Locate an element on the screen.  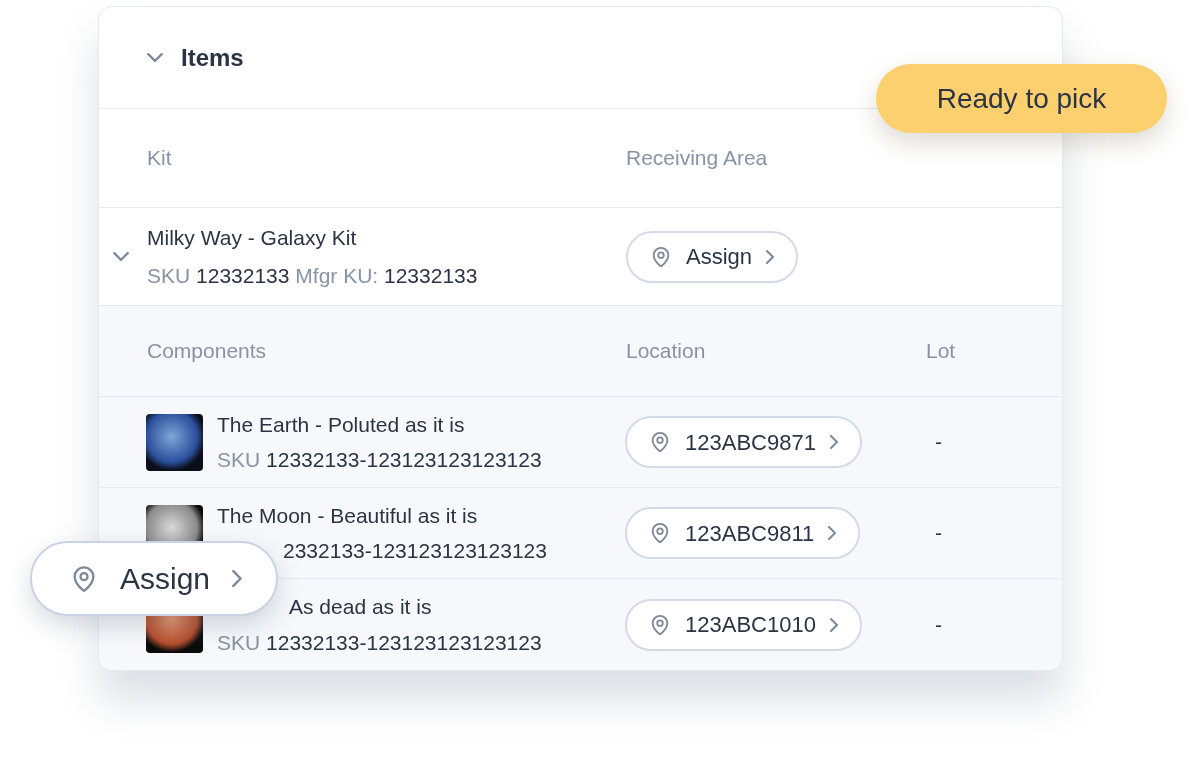
component-name: As dead as it is is located at coordinates (360, 606).